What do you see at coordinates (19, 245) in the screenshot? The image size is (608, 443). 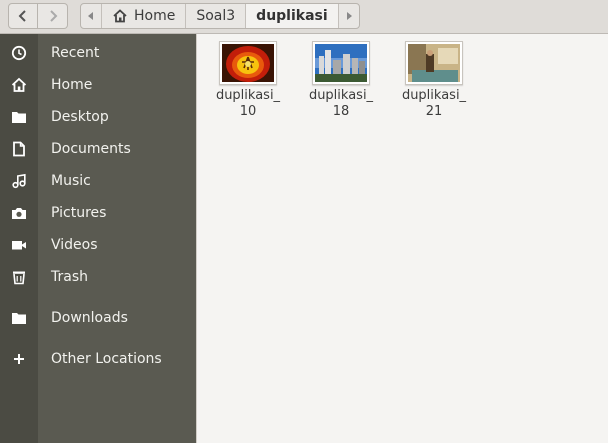 I see `video-icon` at bounding box center [19, 245].